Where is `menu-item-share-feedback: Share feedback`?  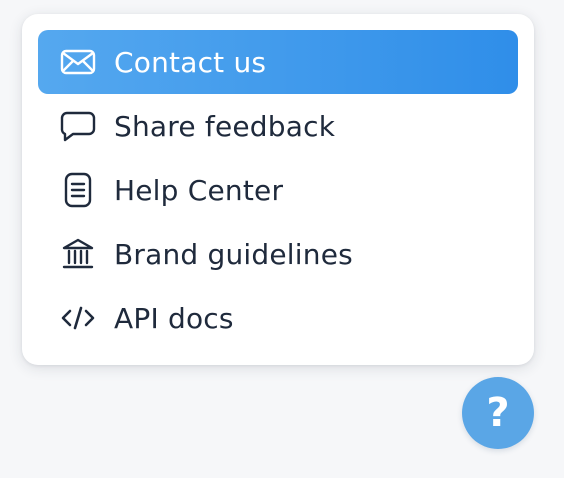 menu-item-share-feedback: Share feedback is located at coordinates (278, 126).